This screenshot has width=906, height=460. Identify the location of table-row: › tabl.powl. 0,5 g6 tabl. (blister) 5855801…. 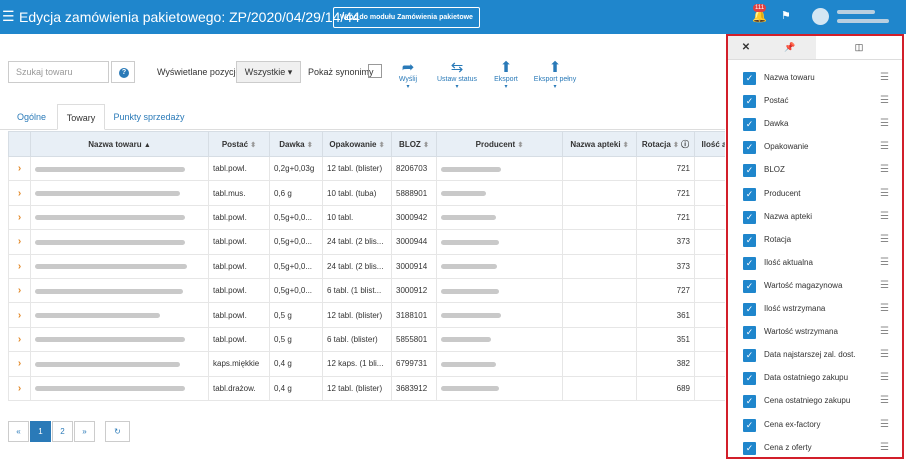
(366, 339).